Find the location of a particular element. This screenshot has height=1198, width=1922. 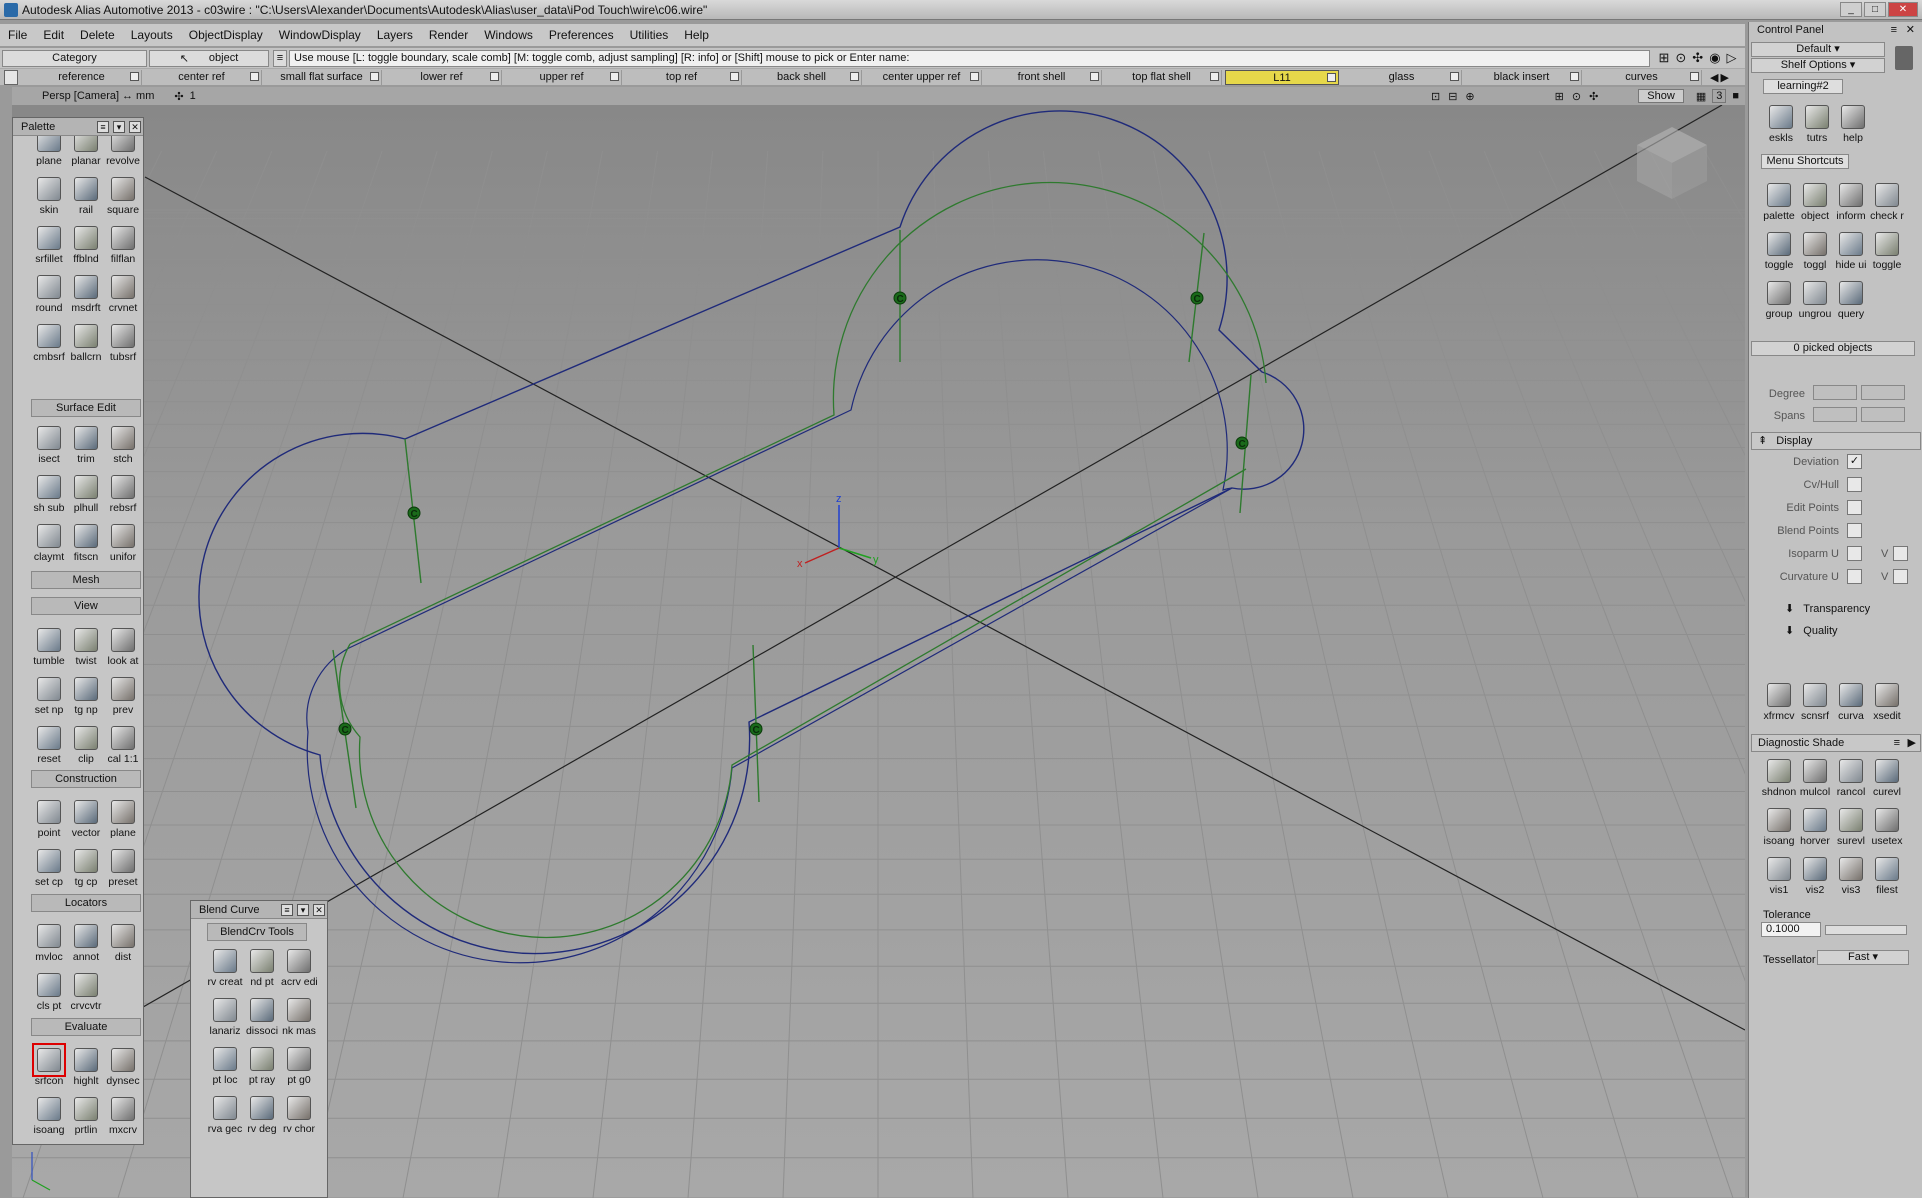

cp-close-icon: ✕ is located at coordinates (1910, 30).